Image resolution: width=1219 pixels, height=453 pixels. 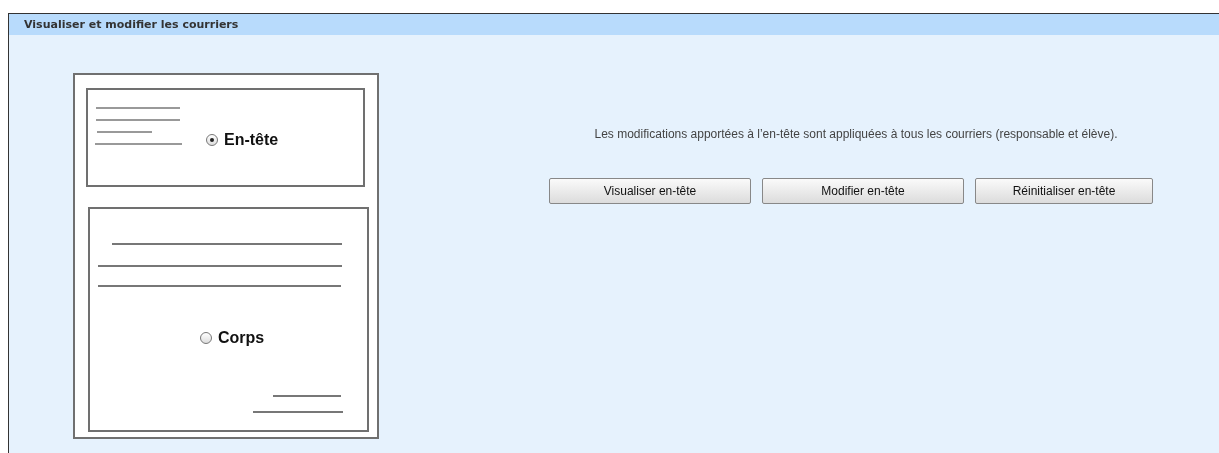 What do you see at coordinates (614, 24) in the screenshot?
I see `panel-title: Visualiser et modifier les courriers` at bounding box center [614, 24].